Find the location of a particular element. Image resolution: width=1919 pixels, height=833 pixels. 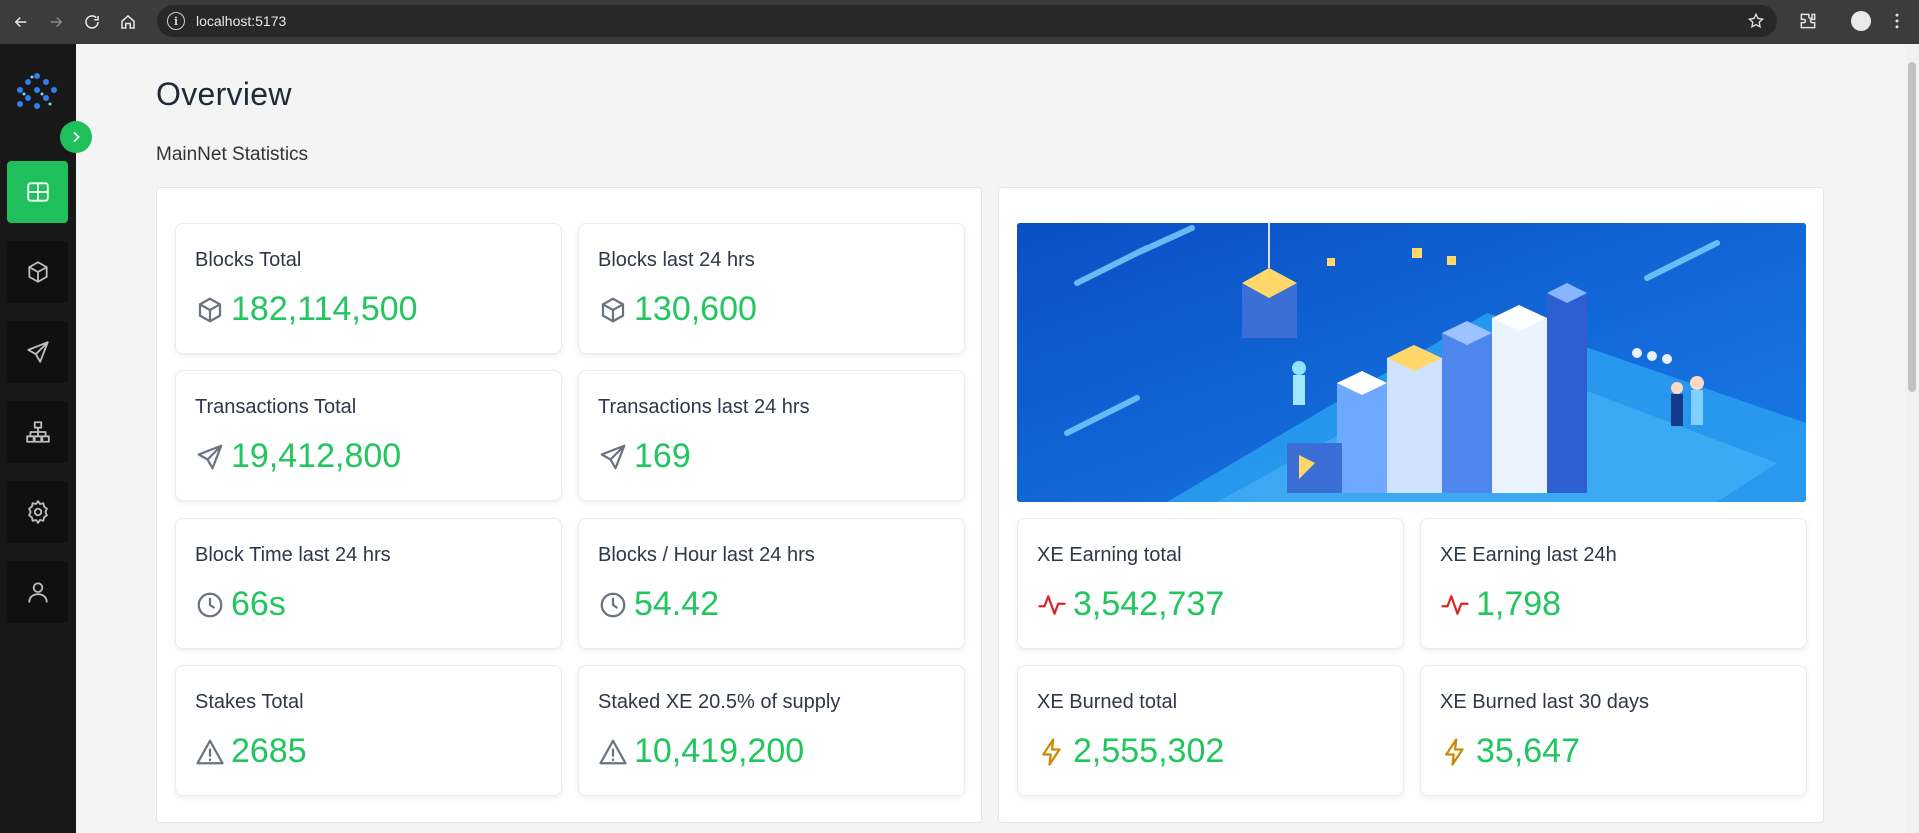

browser-menu-button is located at coordinates (1897, 21).